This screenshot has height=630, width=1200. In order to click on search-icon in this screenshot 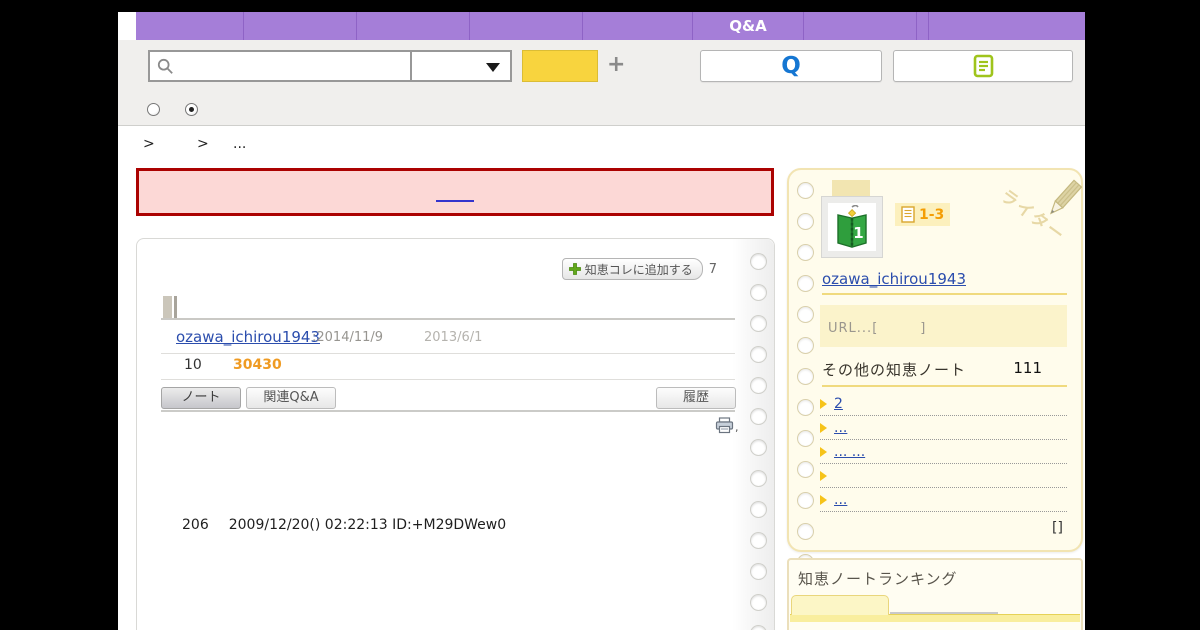, I will do `click(165, 66)`.